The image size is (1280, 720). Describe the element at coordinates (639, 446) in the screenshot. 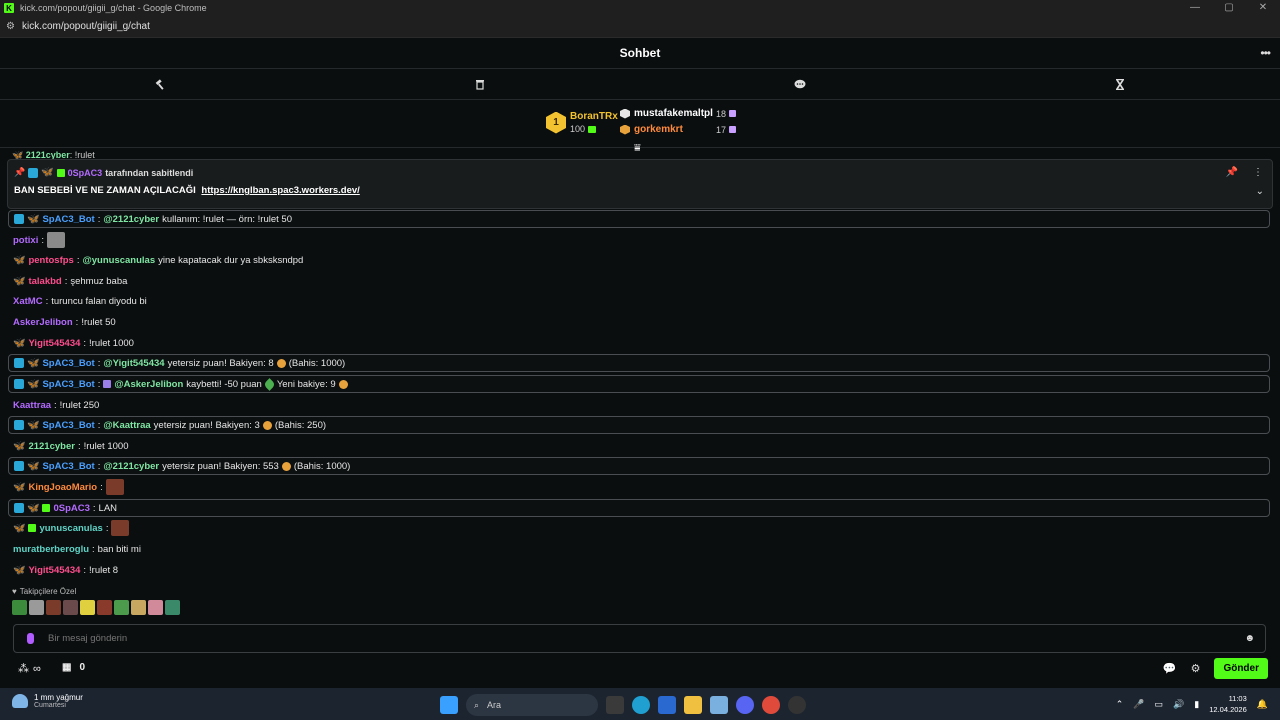

I see `chat-message: 🦋 2121cyber: !rulet 1000` at that location.